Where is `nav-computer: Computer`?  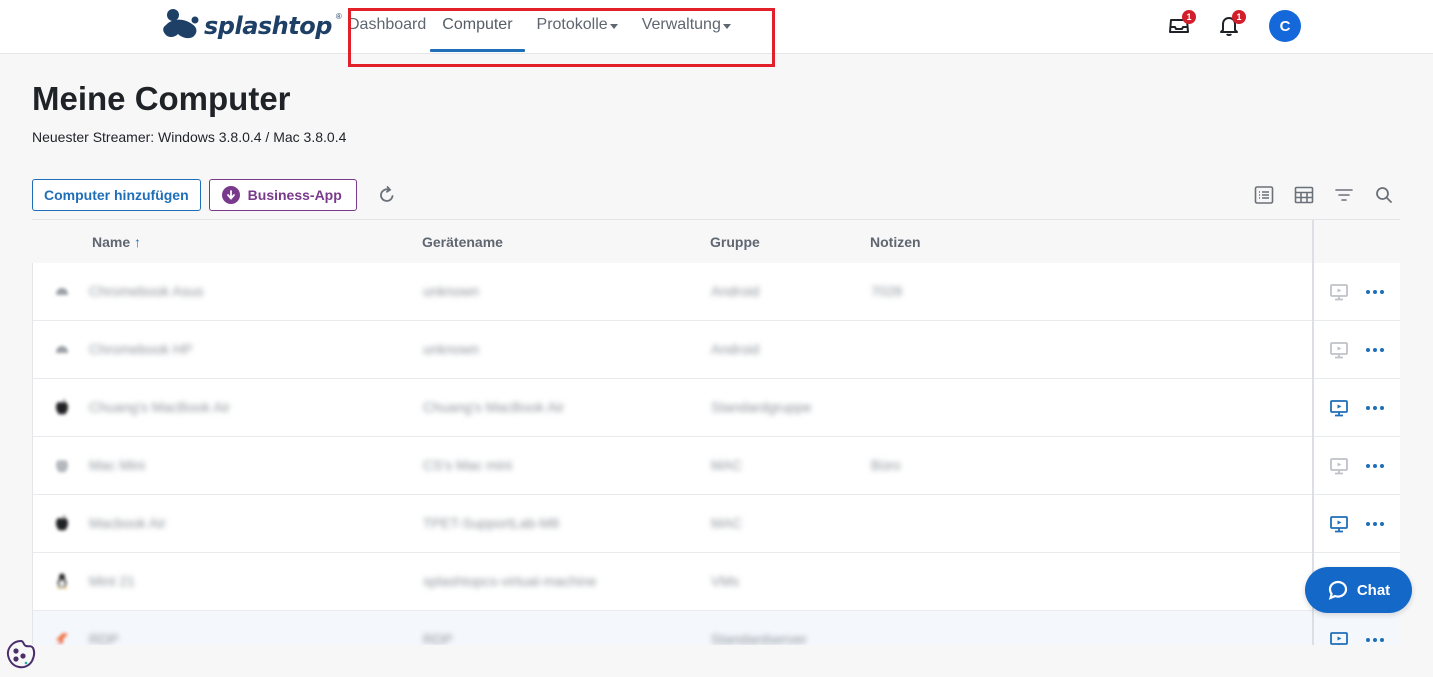 nav-computer: Computer is located at coordinates (477, 27).